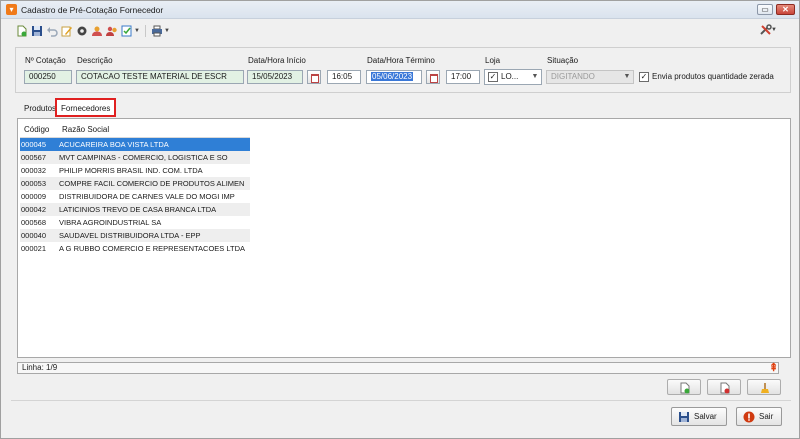  Describe the element at coordinates (34, 209) in the screenshot. I see `cell-codigo: 000042` at that location.